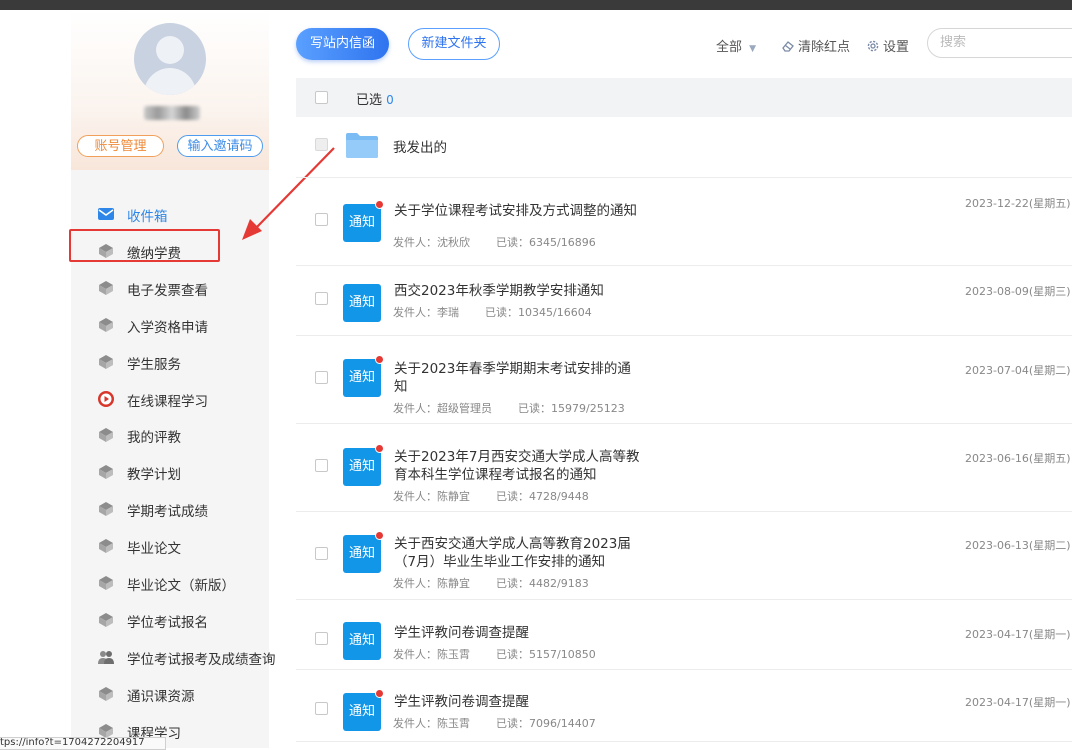 The height and width of the screenshot is (750, 1072). I want to click on account-management-button: 账号管理, so click(120, 146).